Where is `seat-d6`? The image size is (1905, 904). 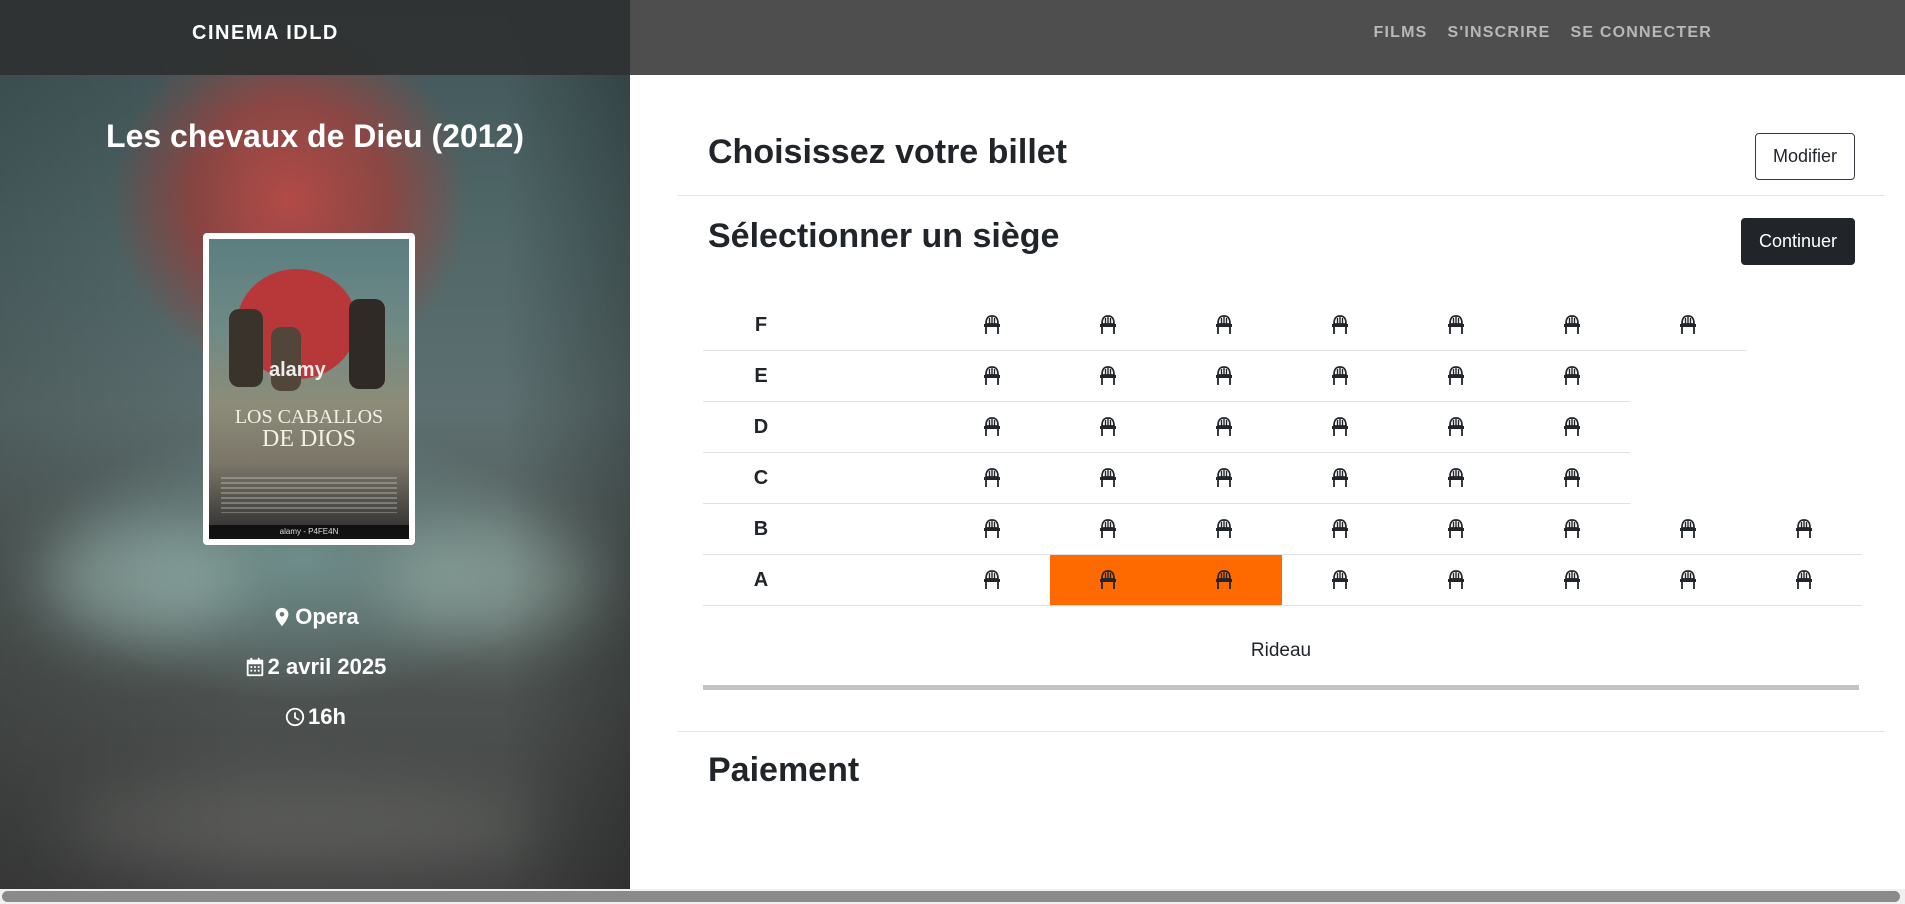 seat-d6 is located at coordinates (1572, 427).